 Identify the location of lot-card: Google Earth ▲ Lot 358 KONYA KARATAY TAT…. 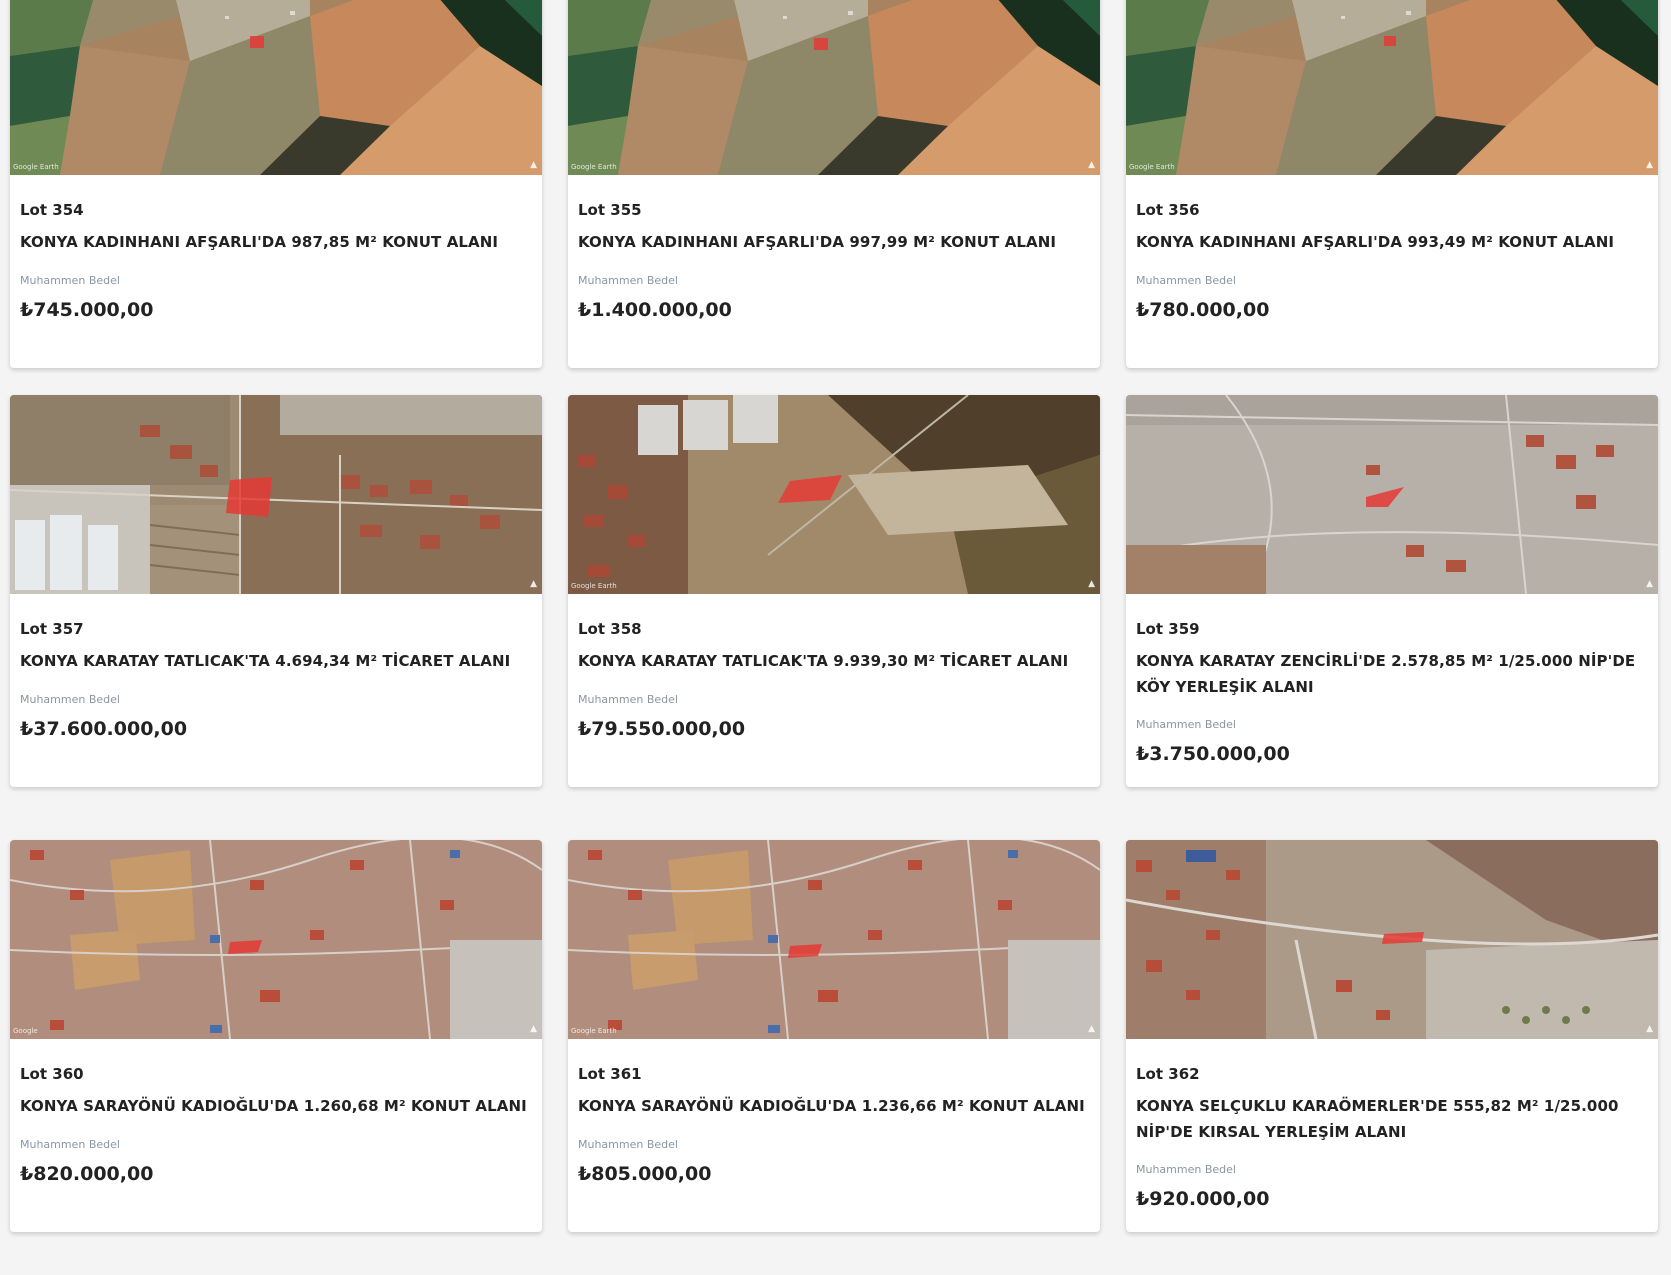
(834, 591).